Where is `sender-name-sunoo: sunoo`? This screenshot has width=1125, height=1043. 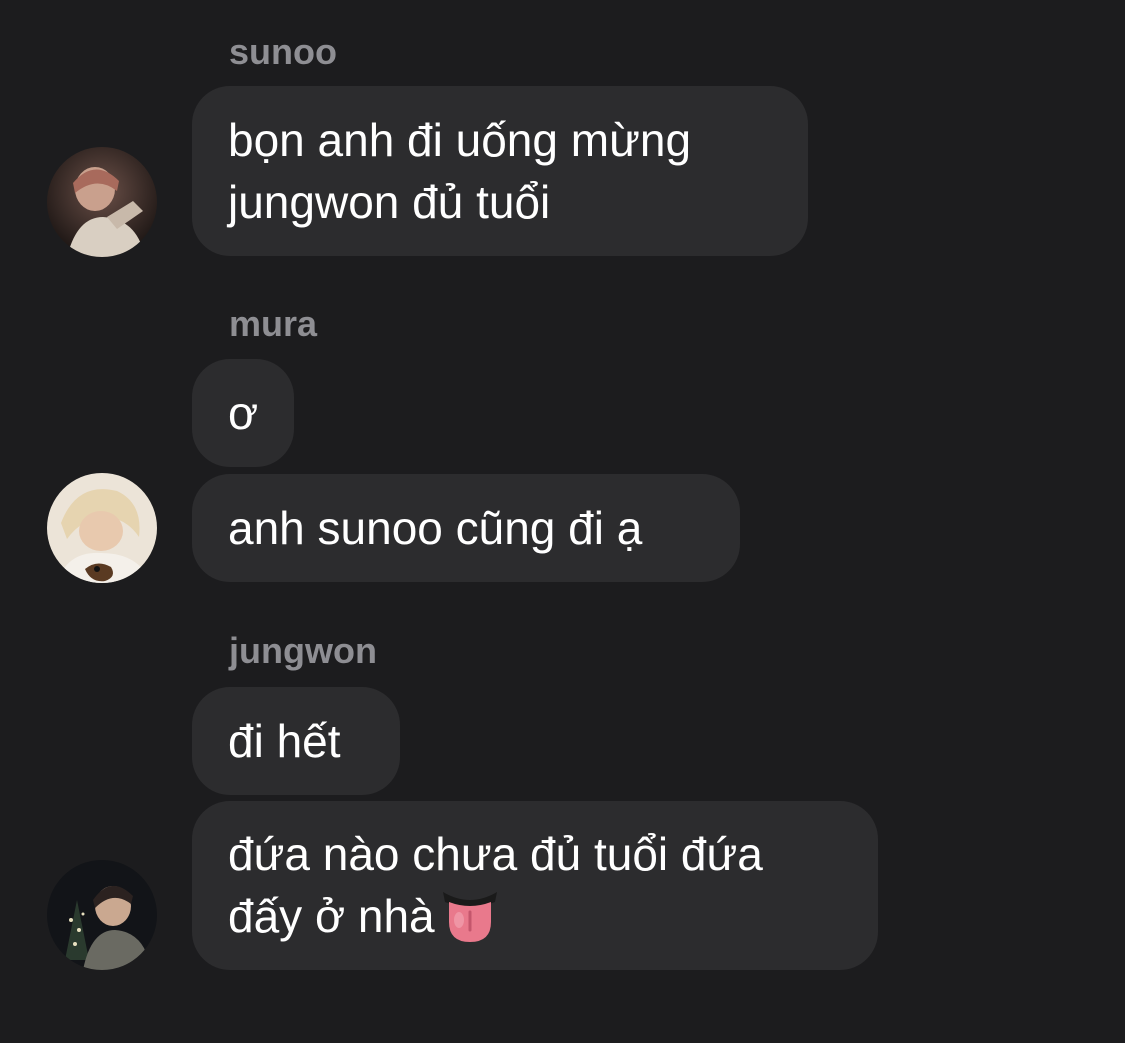
sender-name-sunoo: sunoo is located at coordinates (283, 51).